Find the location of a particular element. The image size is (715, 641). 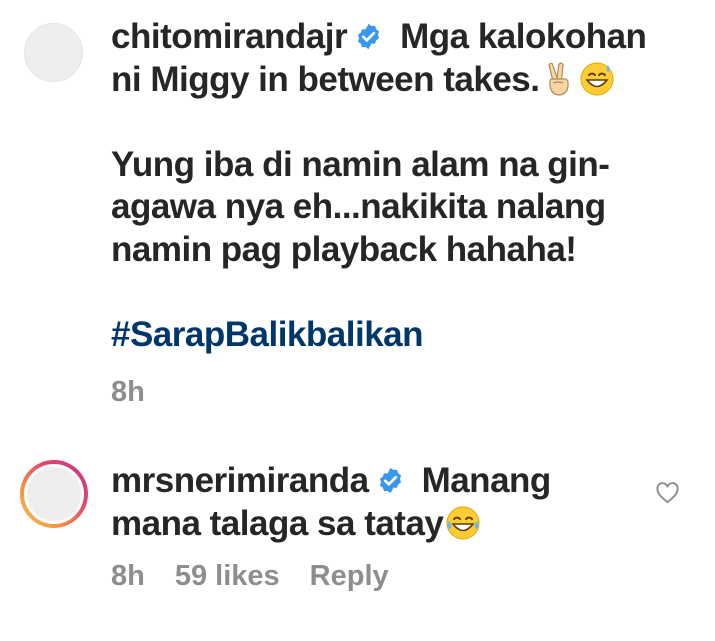

grinning-sweat-emoji-icon is located at coordinates (597, 78).